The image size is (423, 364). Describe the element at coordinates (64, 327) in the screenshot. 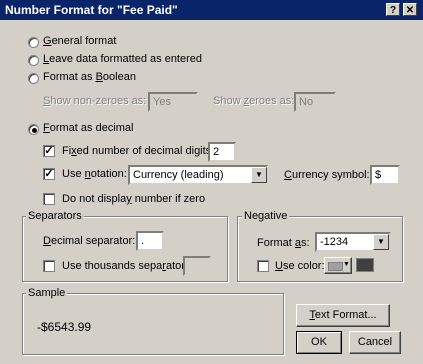

I see `sample-value: -$6543.99` at that location.